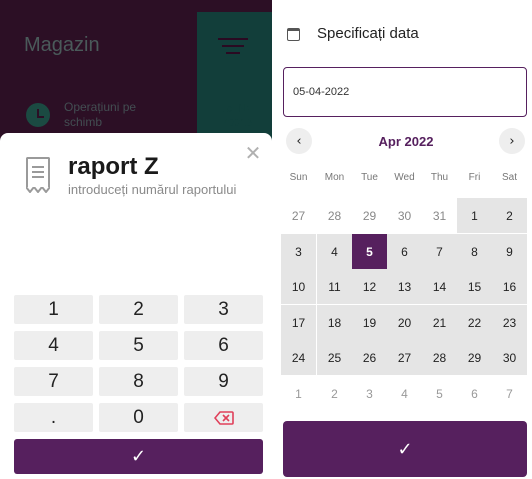 This screenshot has height=479, width=532. I want to click on calendar-day: 4, so click(334, 251).